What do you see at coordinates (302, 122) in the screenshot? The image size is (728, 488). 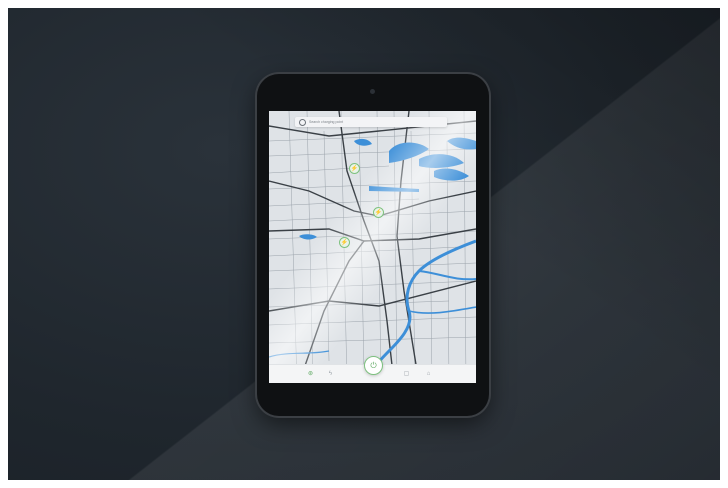 I see `search-icon` at bounding box center [302, 122].